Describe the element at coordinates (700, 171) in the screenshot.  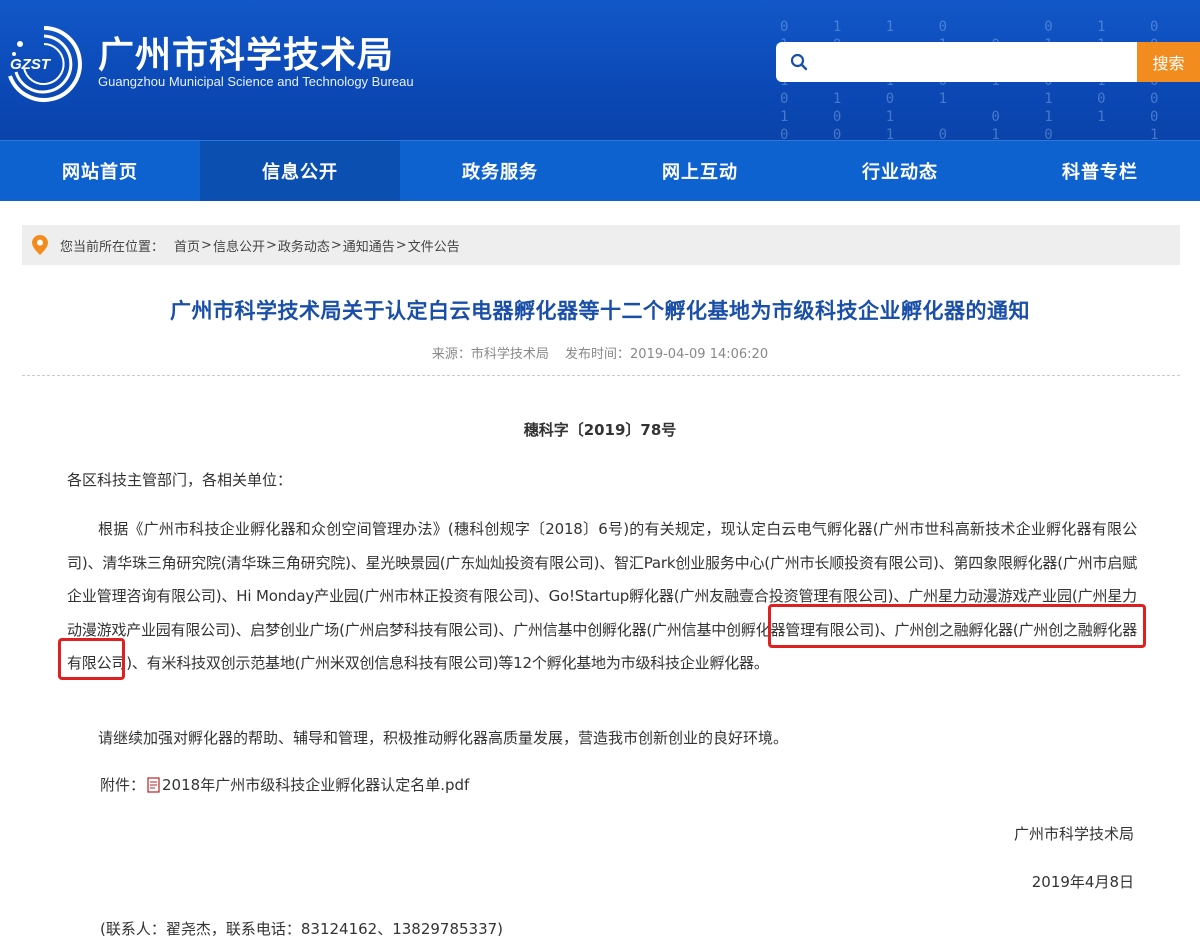
I see `nav-item-online-interaction: 网上互动` at that location.